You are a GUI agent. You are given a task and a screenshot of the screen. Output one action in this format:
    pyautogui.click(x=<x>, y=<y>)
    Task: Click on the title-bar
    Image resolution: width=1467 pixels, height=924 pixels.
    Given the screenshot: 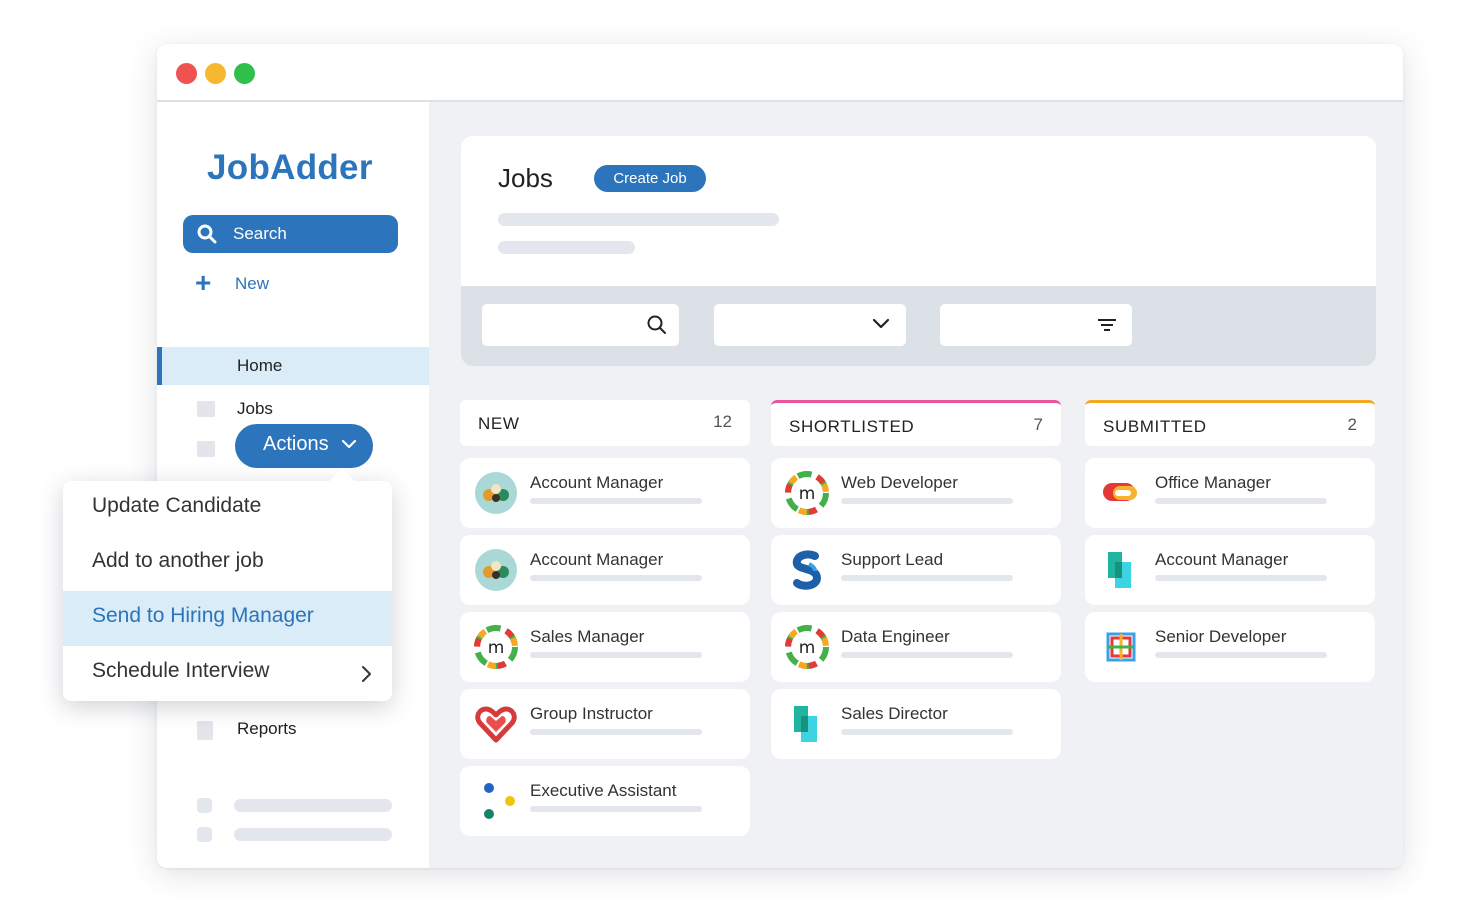 What is the action you would take?
    pyautogui.click(x=780, y=73)
    